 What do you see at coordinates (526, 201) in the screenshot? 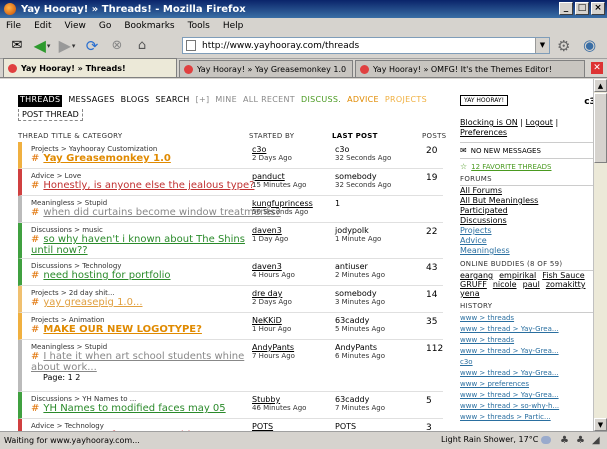
I see `forum-link: All But Meaningless` at bounding box center [526, 201].